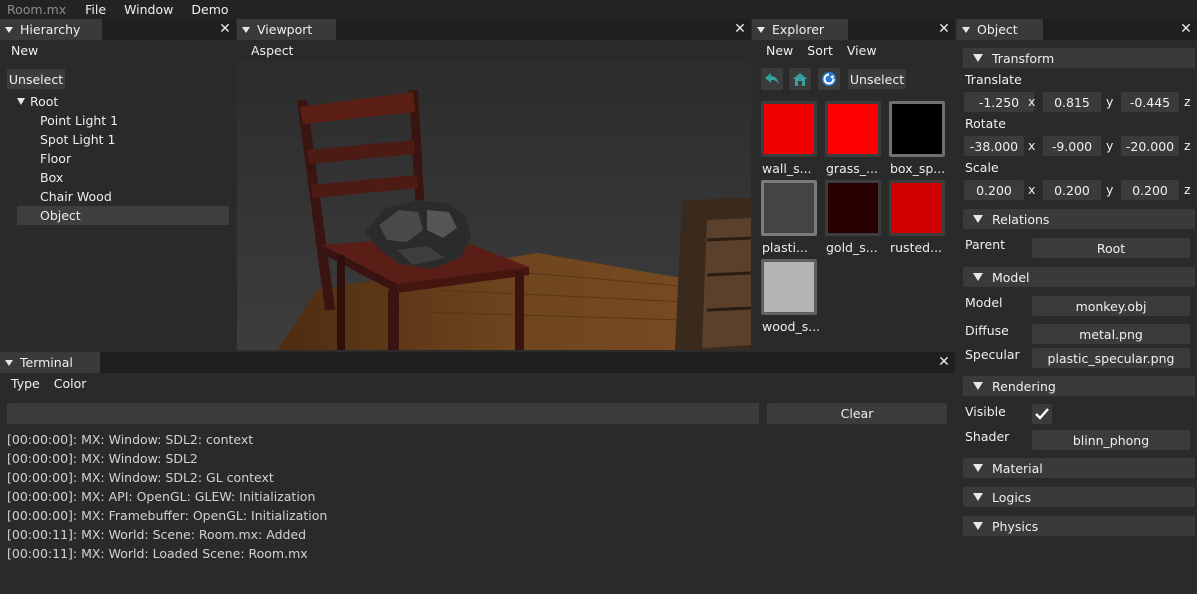  What do you see at coordinates (123, 139) in the screenshot?
I see `tree-node-spot-light-1: Spot Light 1` at bounding box center [123, 139].